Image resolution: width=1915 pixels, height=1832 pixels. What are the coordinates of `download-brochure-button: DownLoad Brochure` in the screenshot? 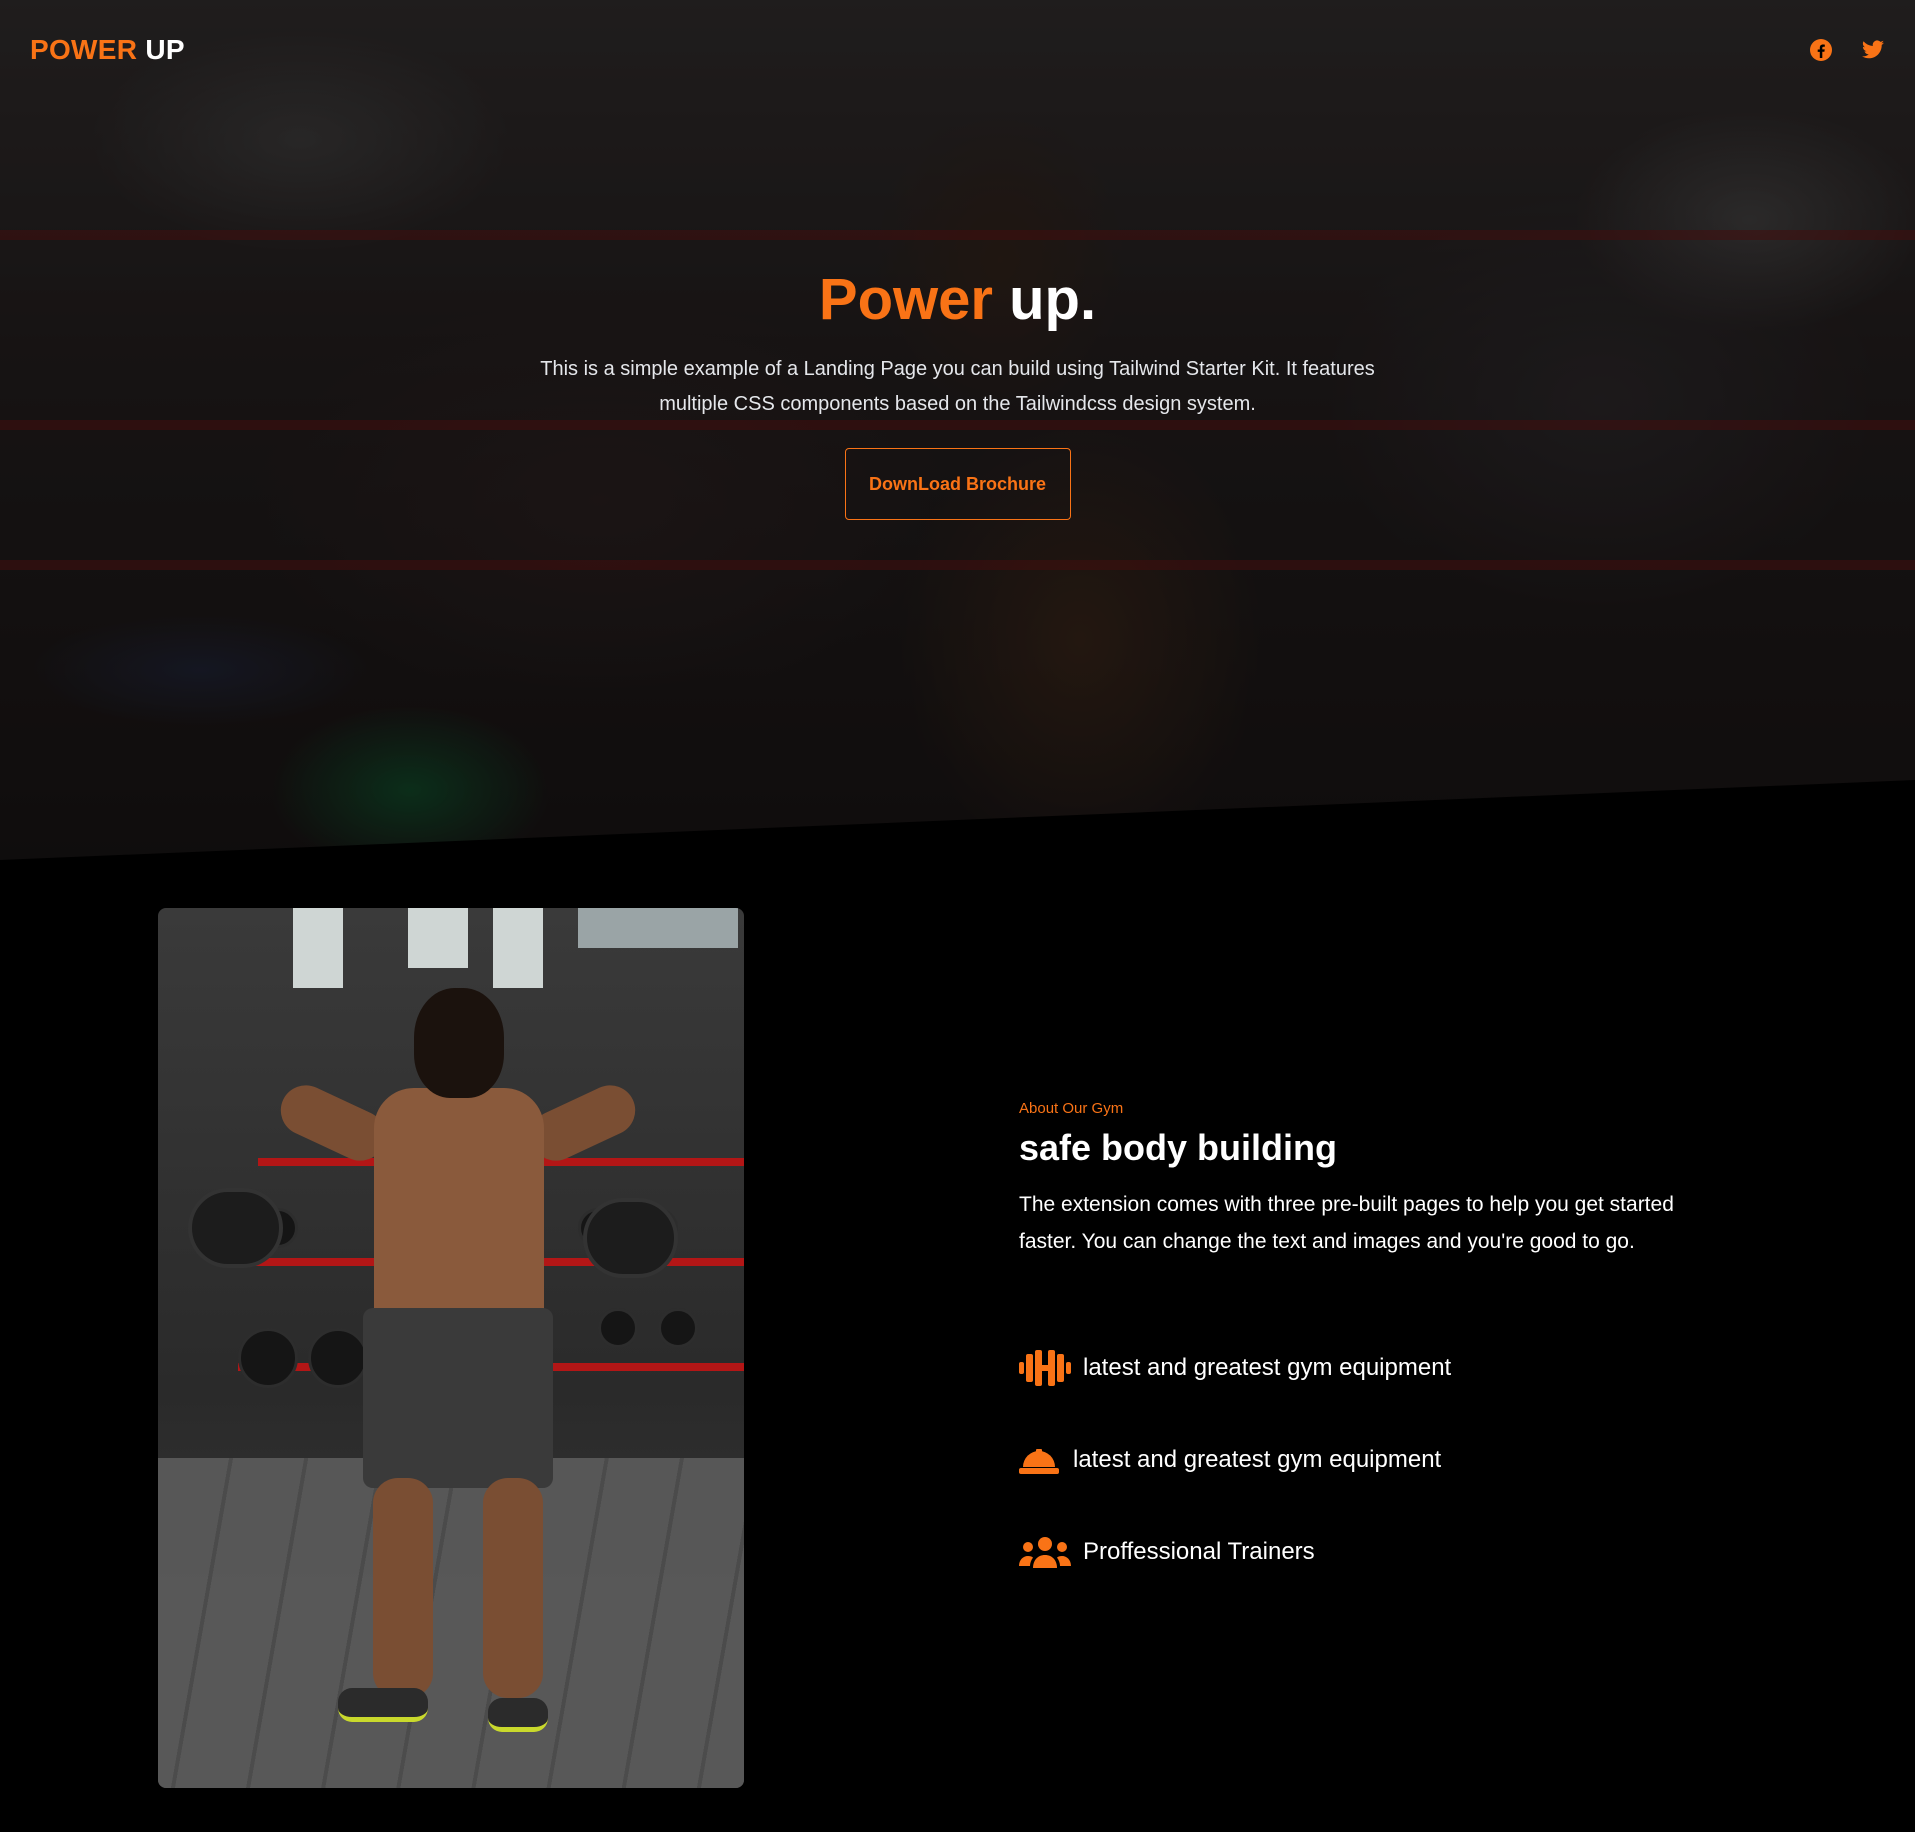 It's located at (957, 484).